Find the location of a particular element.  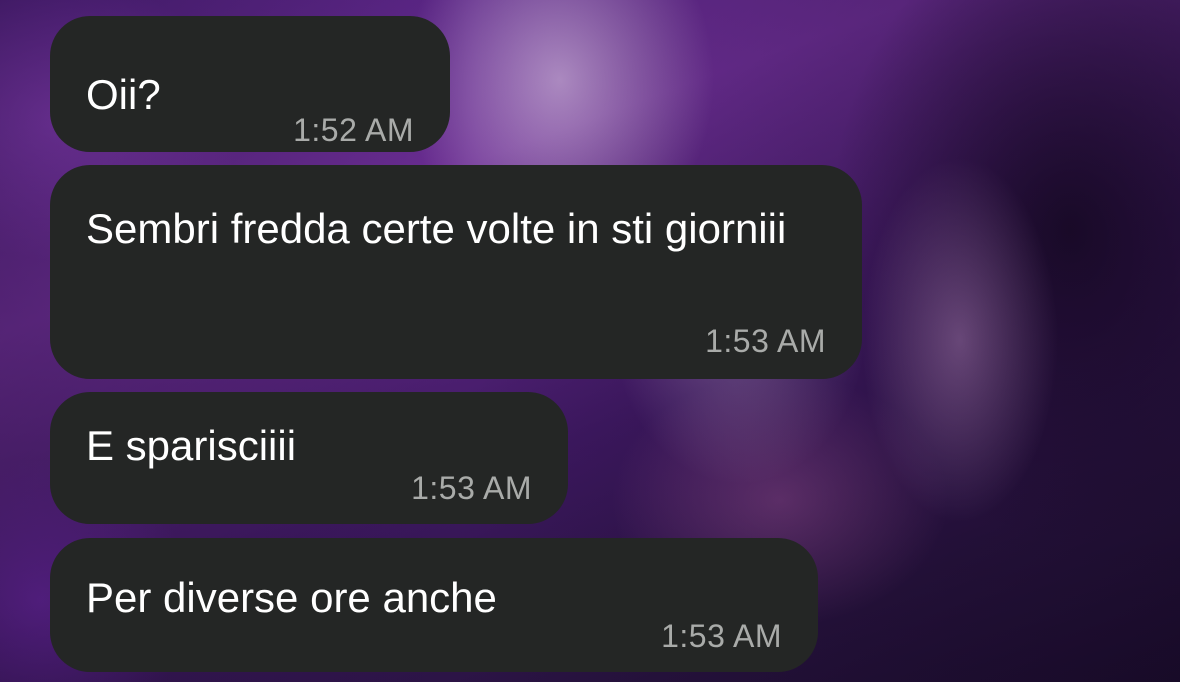

message-bubble: E sparisciiii 1:53 AM is located at coordinates (309, 458).